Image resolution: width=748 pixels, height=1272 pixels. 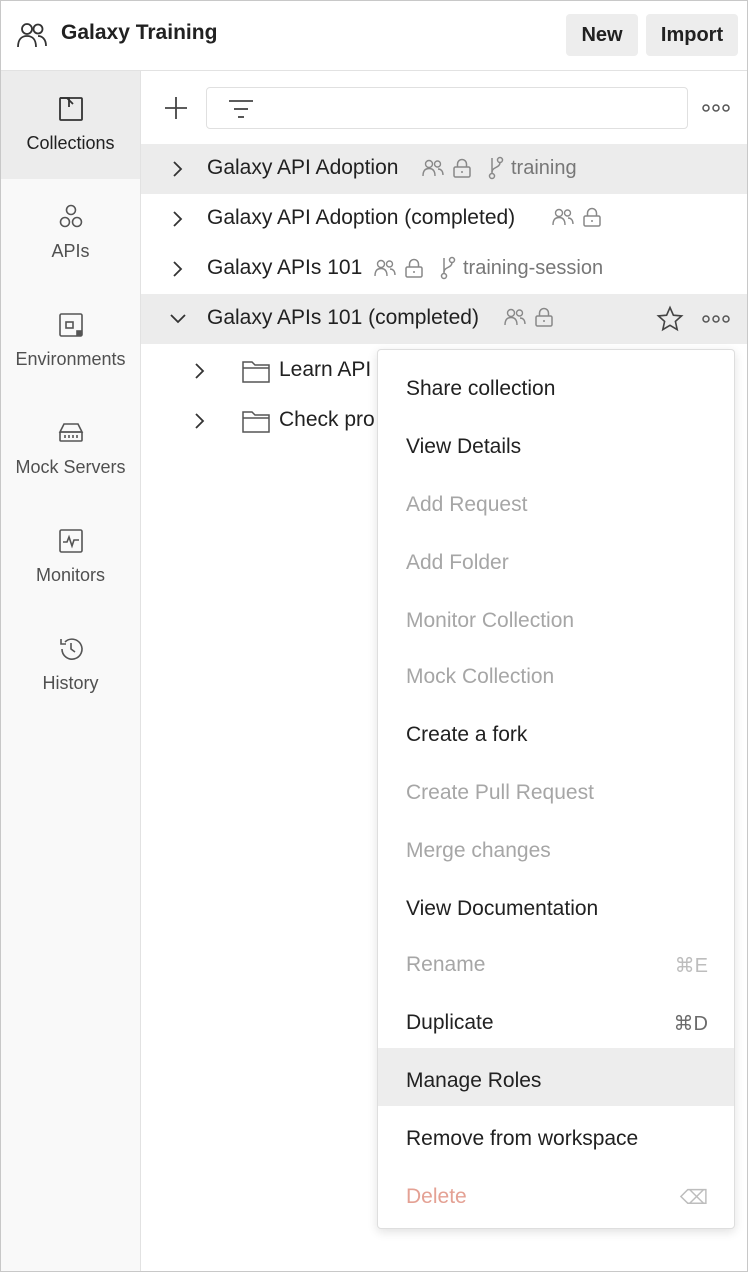 What do you see at coordinates (556, 1135) in the screenshot?
I see `menu-item-remove-from-workspace: Remove from workspace` at bounding box center [556, 1135].